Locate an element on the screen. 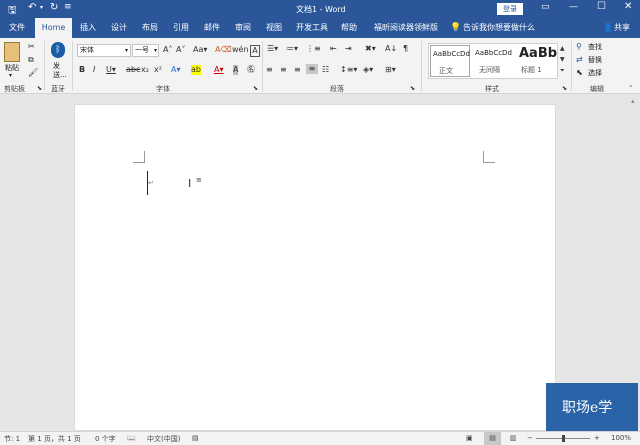 This screenshot has height=445, width=640. borders-icon: ⊞▾ is located at coordinates (390, 70).